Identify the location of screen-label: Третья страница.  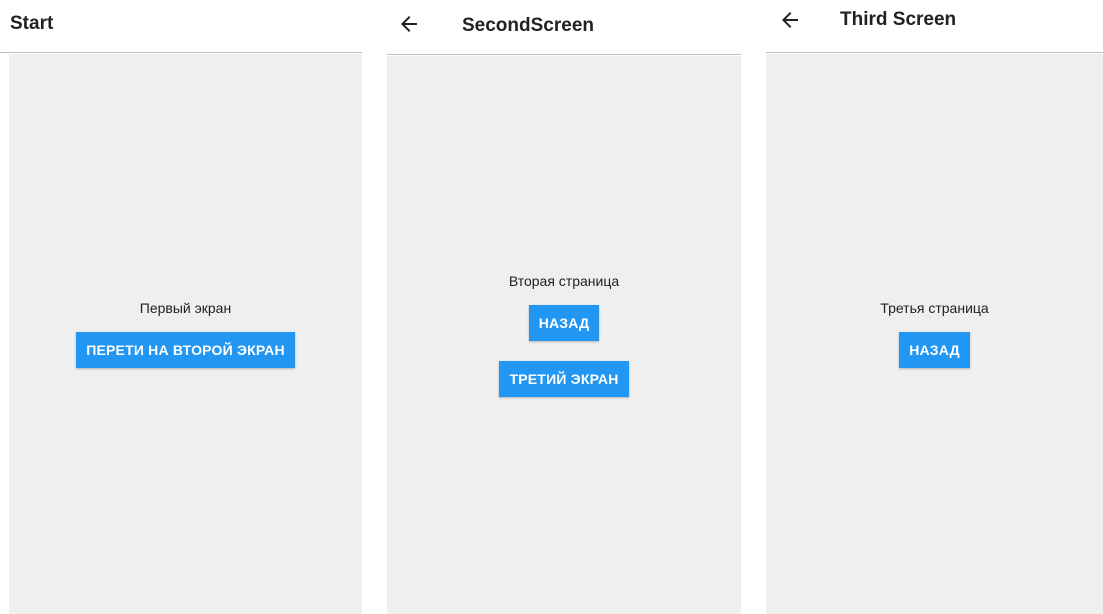
(934, 308).